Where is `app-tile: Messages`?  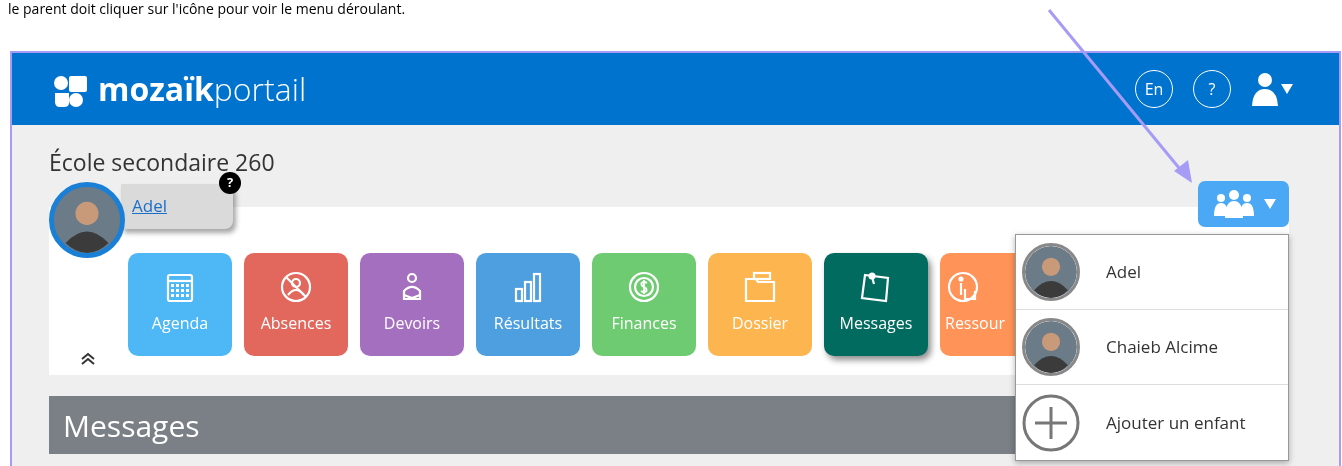
app-tile: Messages is located at coordinates (876, 304).